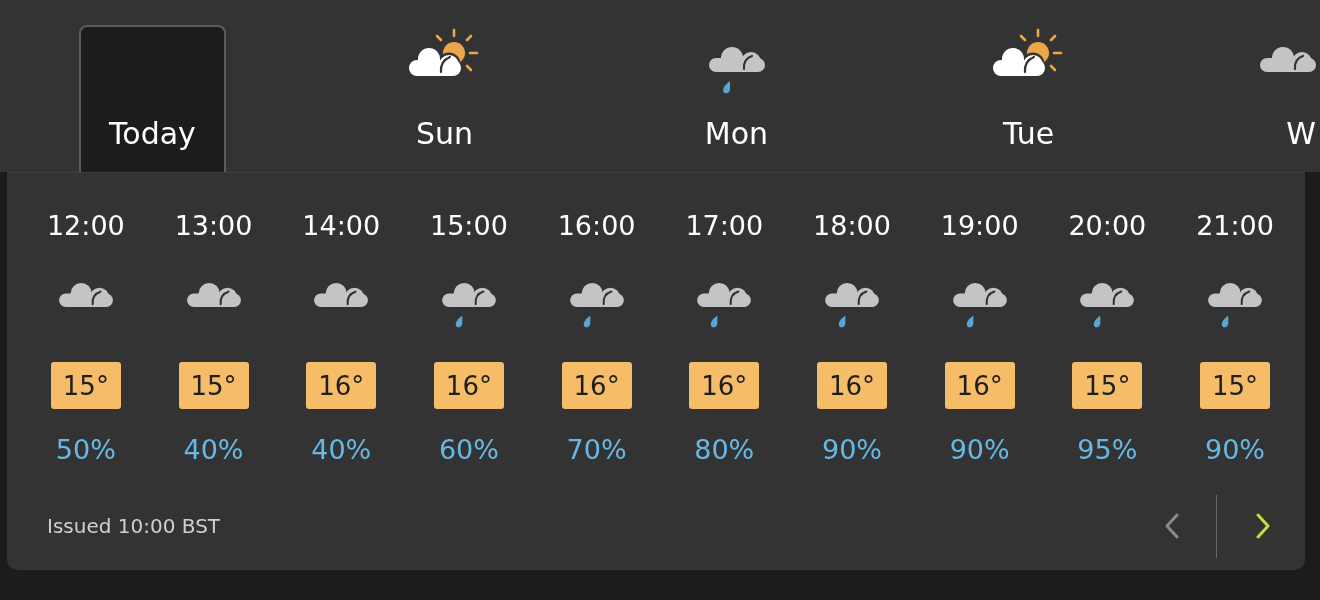 The width and height of the screenshot is (1320, 600). I want to click on day-tab: Today, so click(152, 98).